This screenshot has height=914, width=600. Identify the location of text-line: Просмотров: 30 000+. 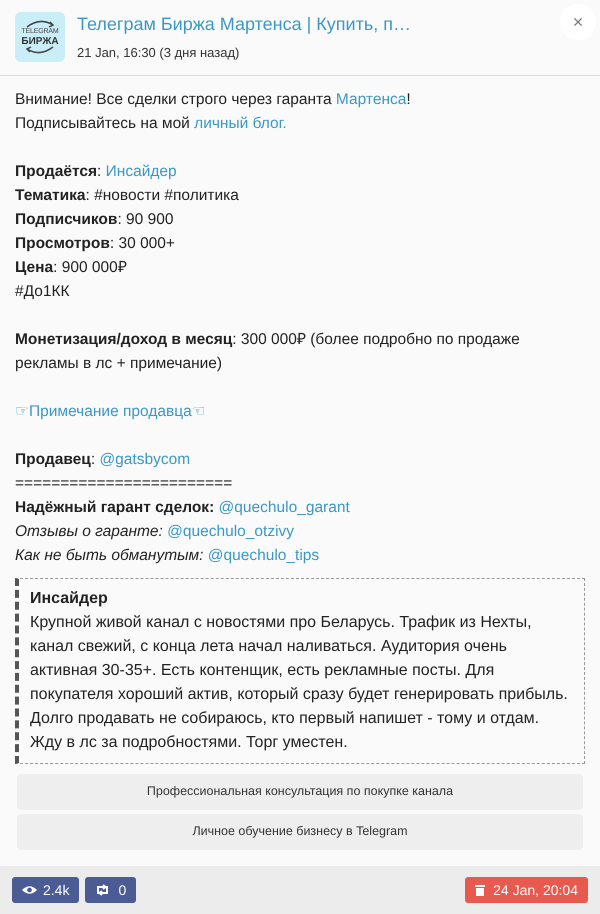
(95, 244).